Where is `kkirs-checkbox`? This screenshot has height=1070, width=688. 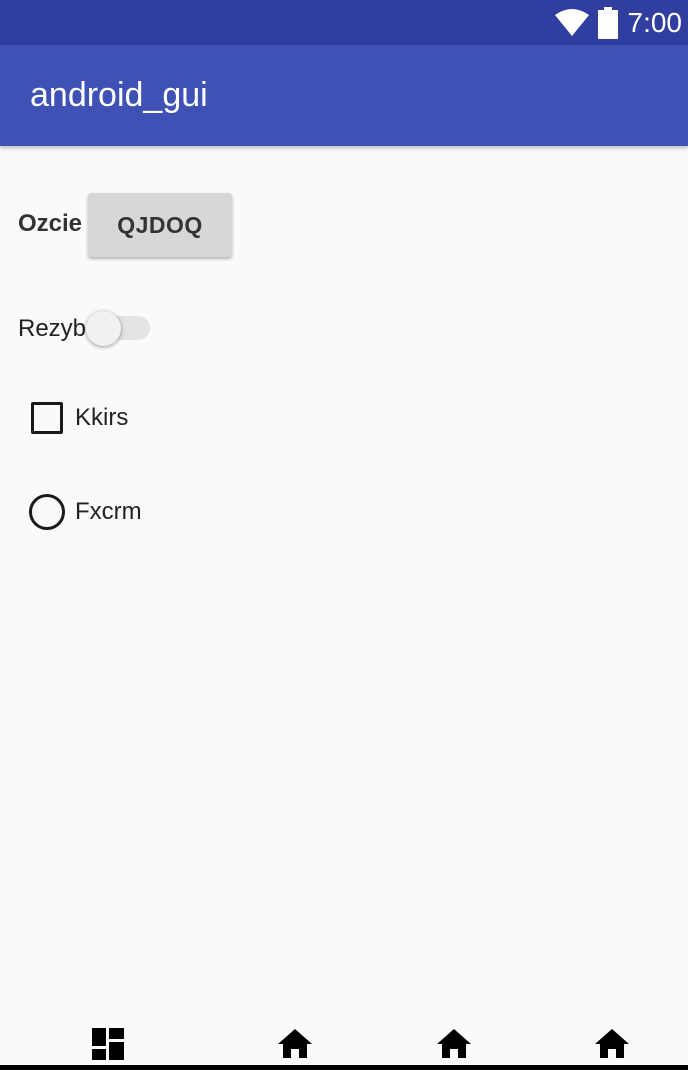 kkirs-checkbox is located at coordinates (47, 418).